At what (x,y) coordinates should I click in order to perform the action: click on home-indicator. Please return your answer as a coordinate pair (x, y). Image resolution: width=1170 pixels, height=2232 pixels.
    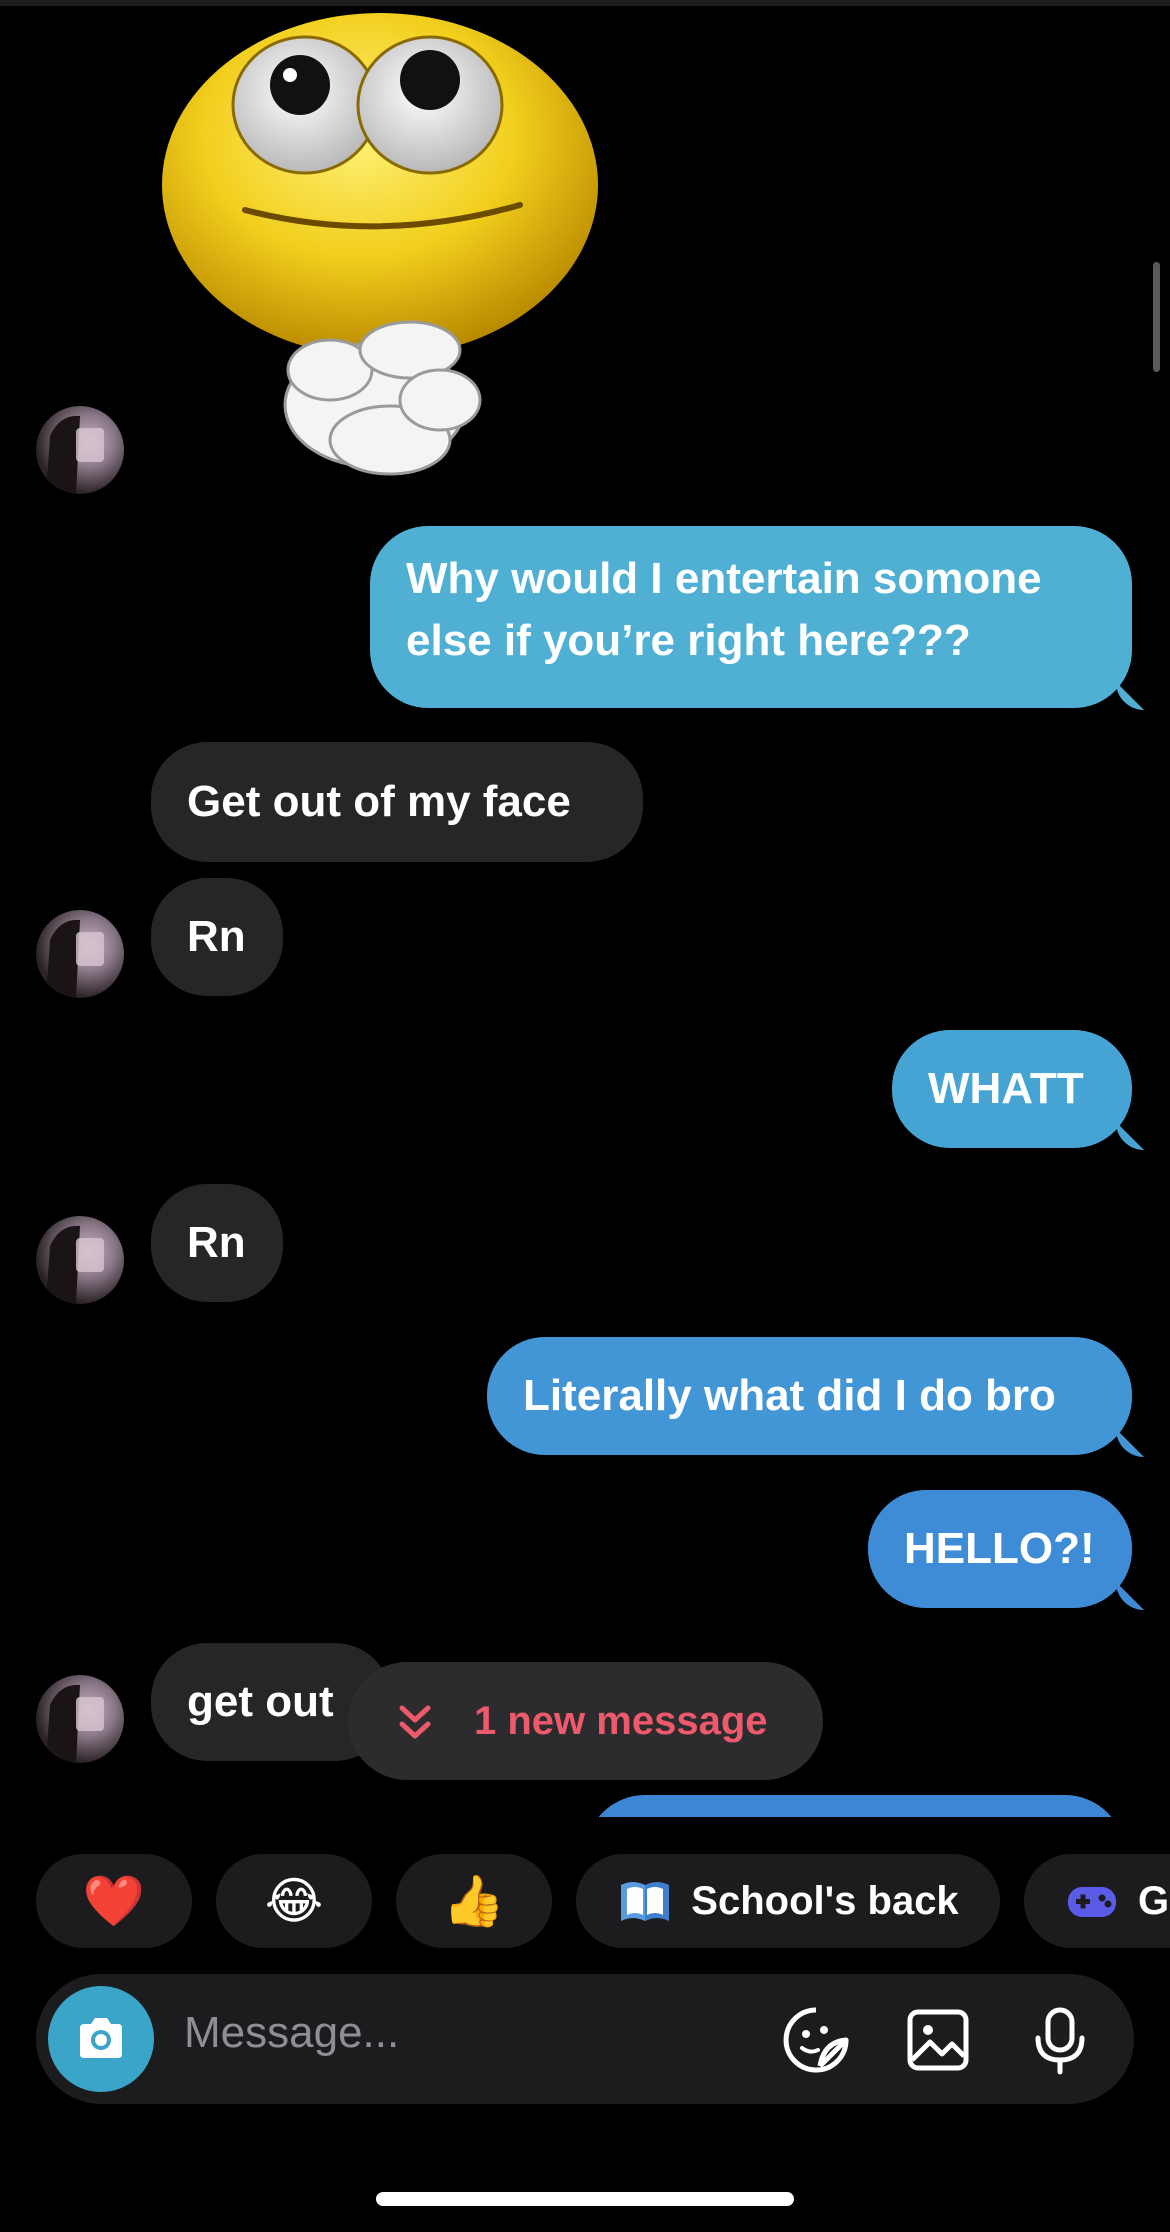
    Looking at the image, I should click on (585, 2199).